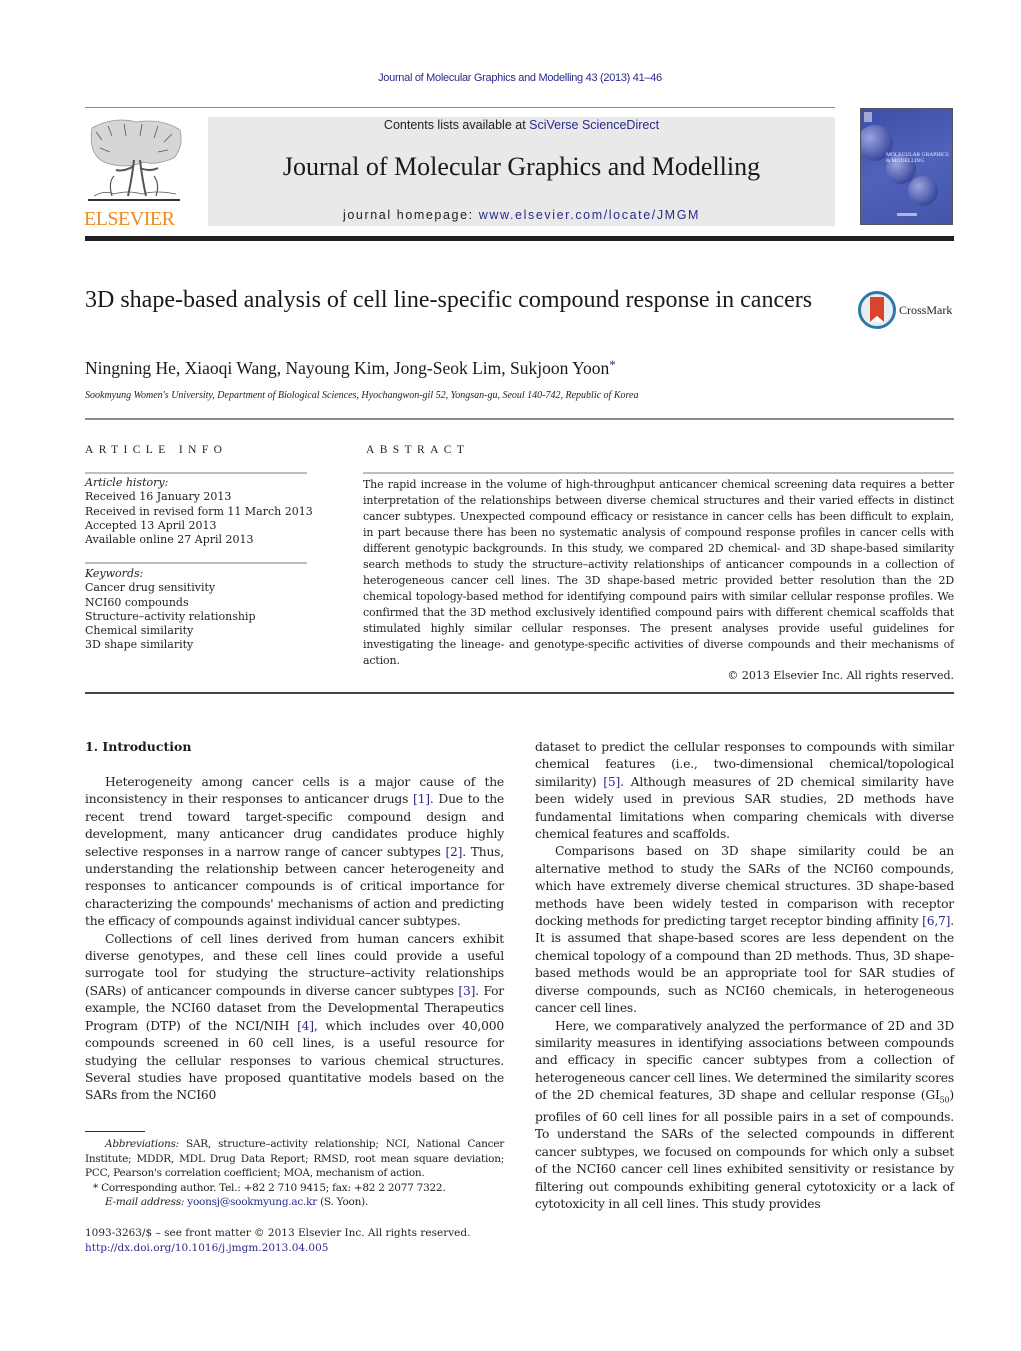  I want to click on citation-link: [6,7], so click(936, 921).